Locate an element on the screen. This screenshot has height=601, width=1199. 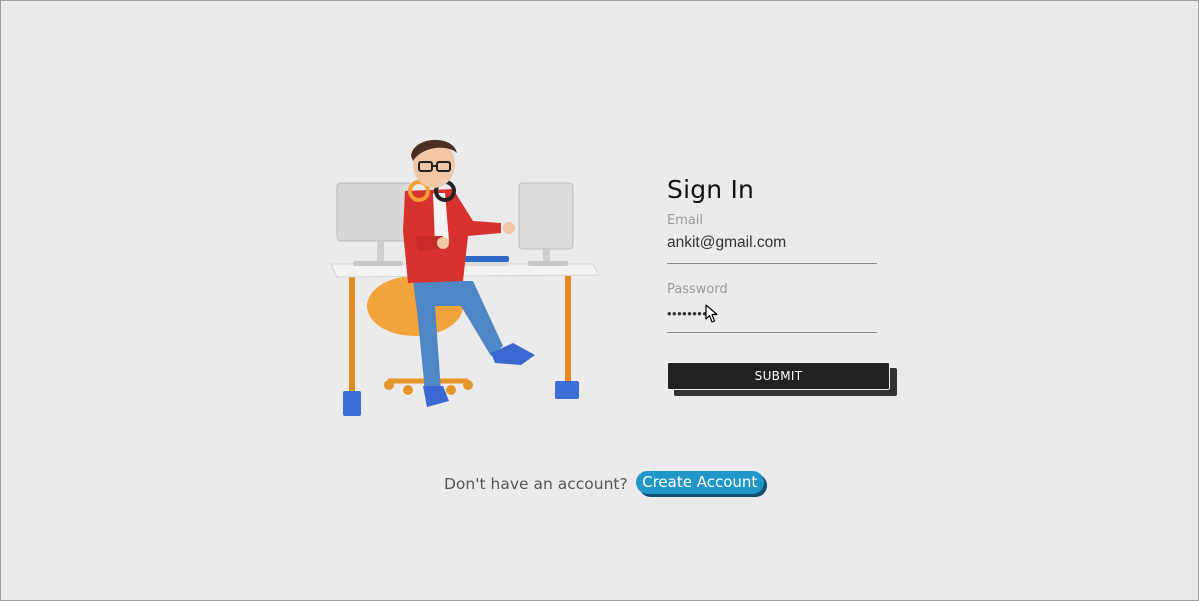
signin-form: Sign In Email Password SUBMIT is located at coordinates (787, 284).